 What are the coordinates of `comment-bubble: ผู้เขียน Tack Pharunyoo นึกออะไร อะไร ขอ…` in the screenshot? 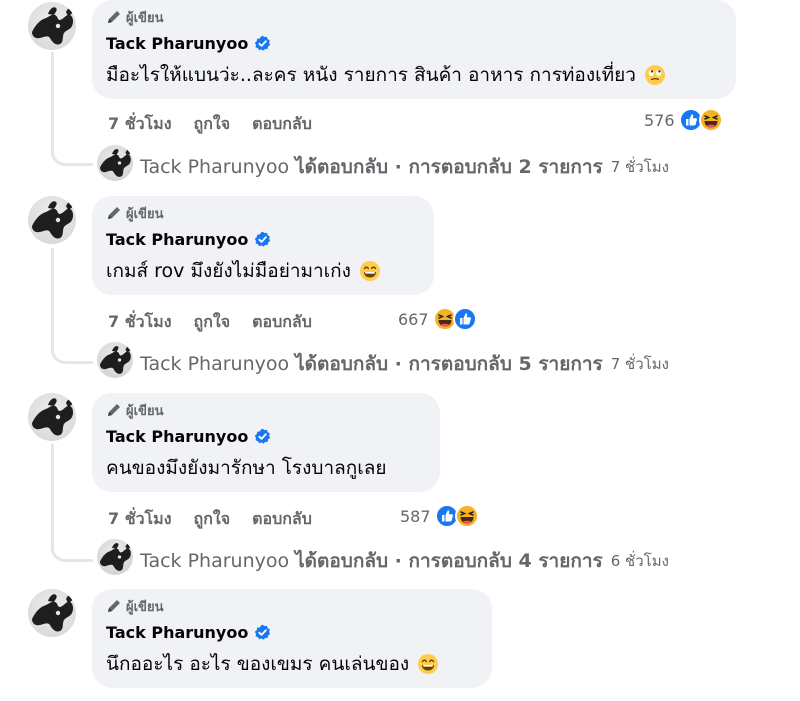 It's located at (292, 638).